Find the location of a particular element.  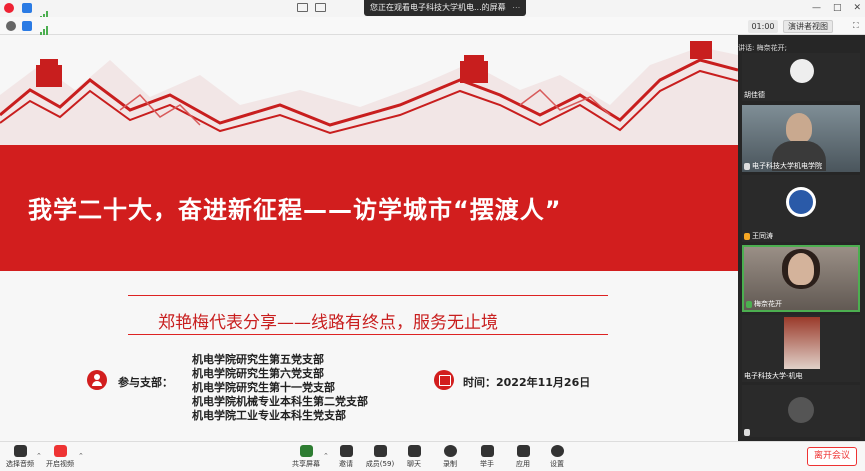

window-controls: — □ ✕ is located at coordinates (836, 8).